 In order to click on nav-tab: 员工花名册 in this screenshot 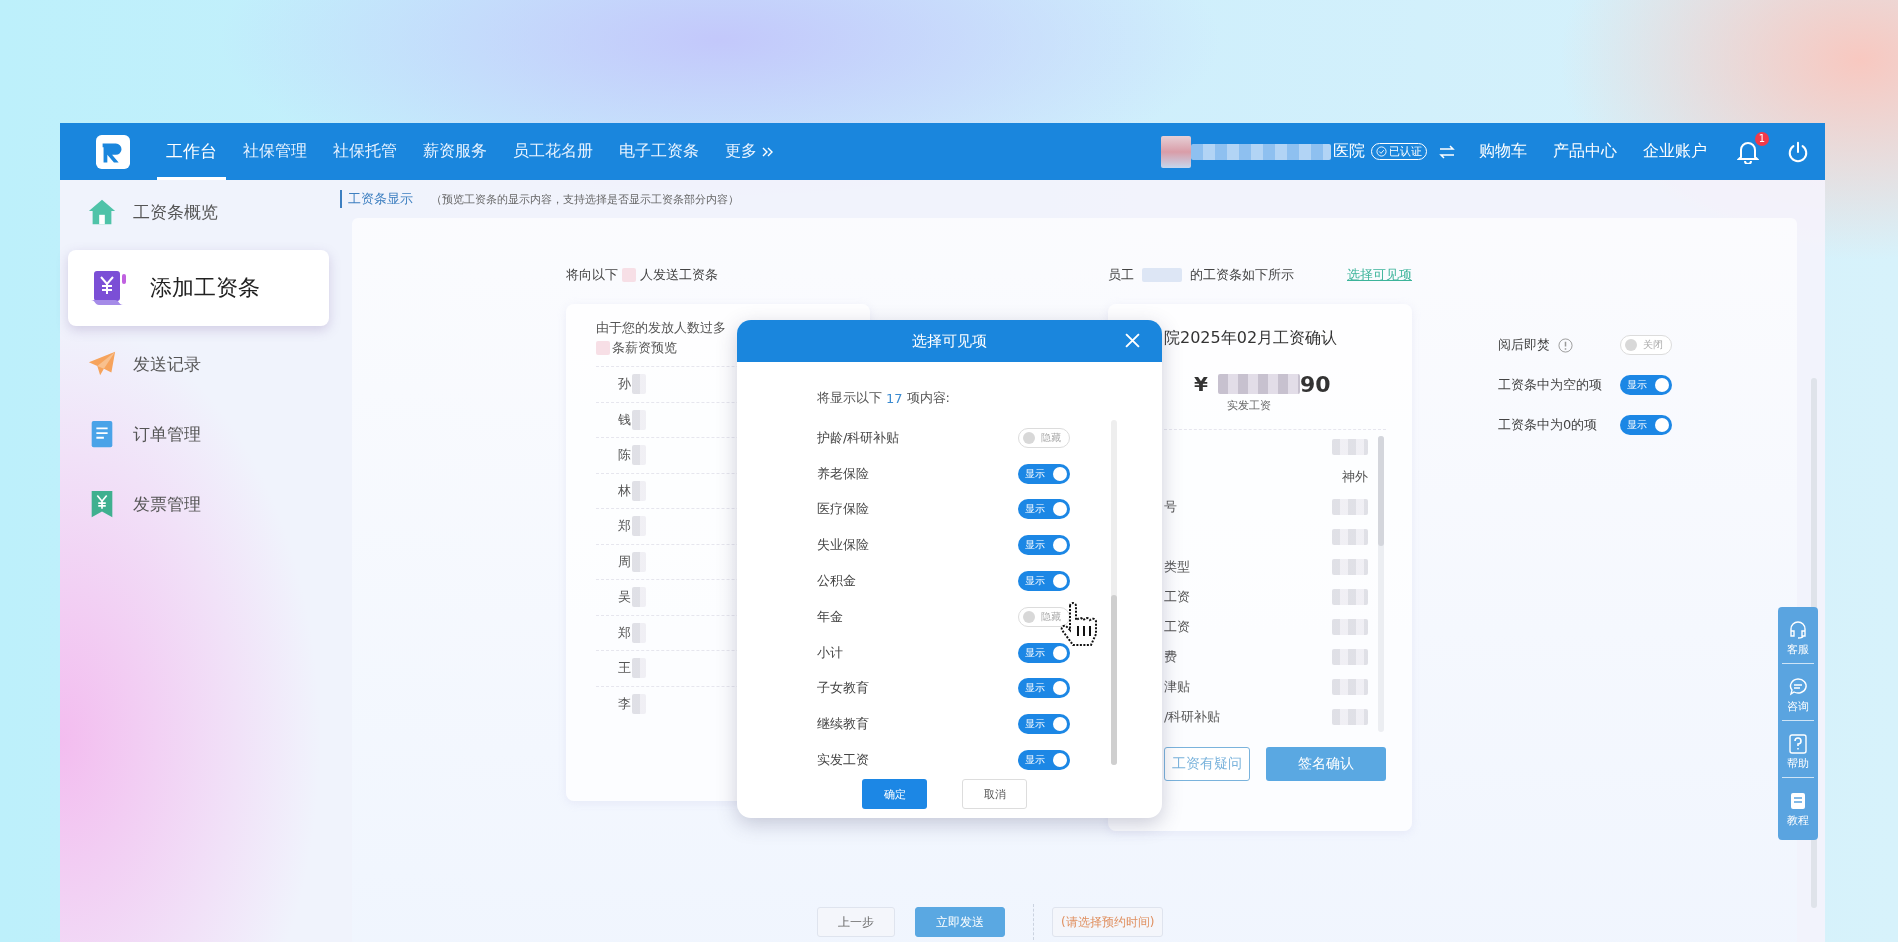, I will do `click(553, 151)`.